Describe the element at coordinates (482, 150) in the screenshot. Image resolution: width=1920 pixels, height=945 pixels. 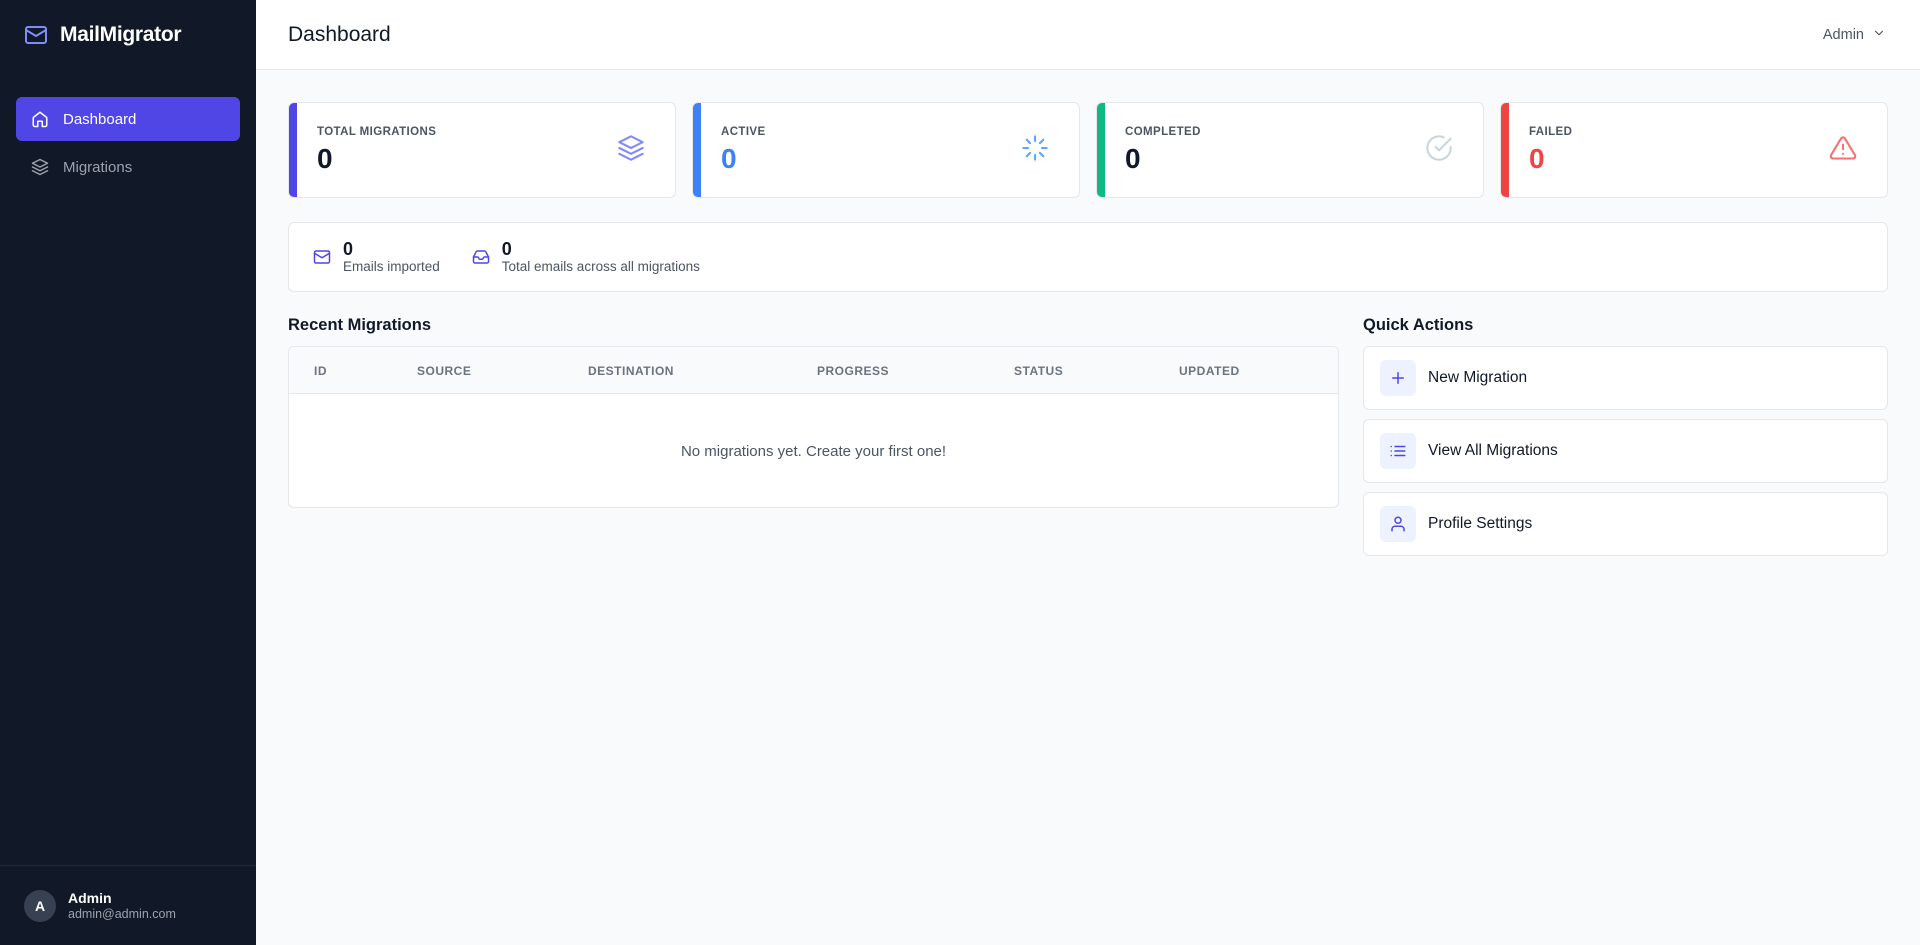
I see `stat-card-total: TOTAL MIGRATIONS 0` at that location.